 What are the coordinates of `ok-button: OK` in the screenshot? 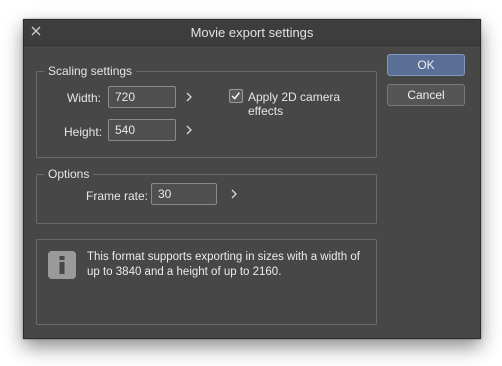 It's located at (426, 65).